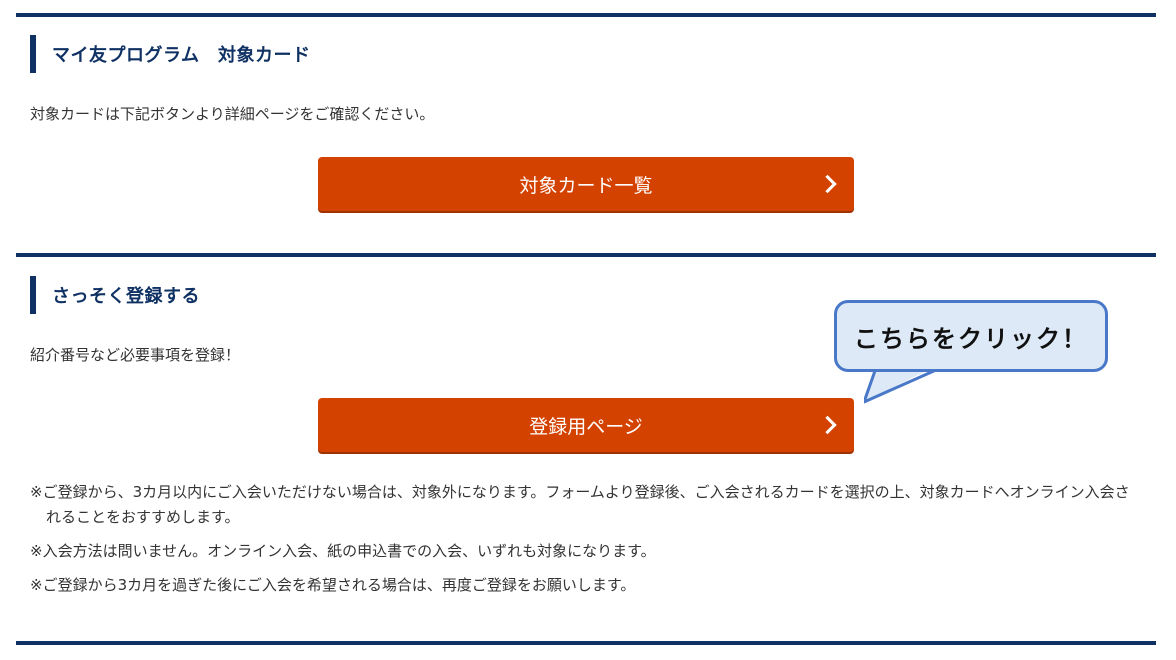  What do you see at coordinates (126, 296) in the screenshot?
I see `section-heading-text: さっそく登録する` at bounding box center [126, 296].